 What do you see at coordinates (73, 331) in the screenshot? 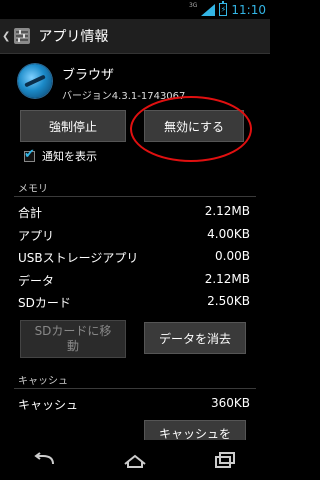
I see `move-to-sd-label-line1: SDカードに移` at bounding box center [73, 331].